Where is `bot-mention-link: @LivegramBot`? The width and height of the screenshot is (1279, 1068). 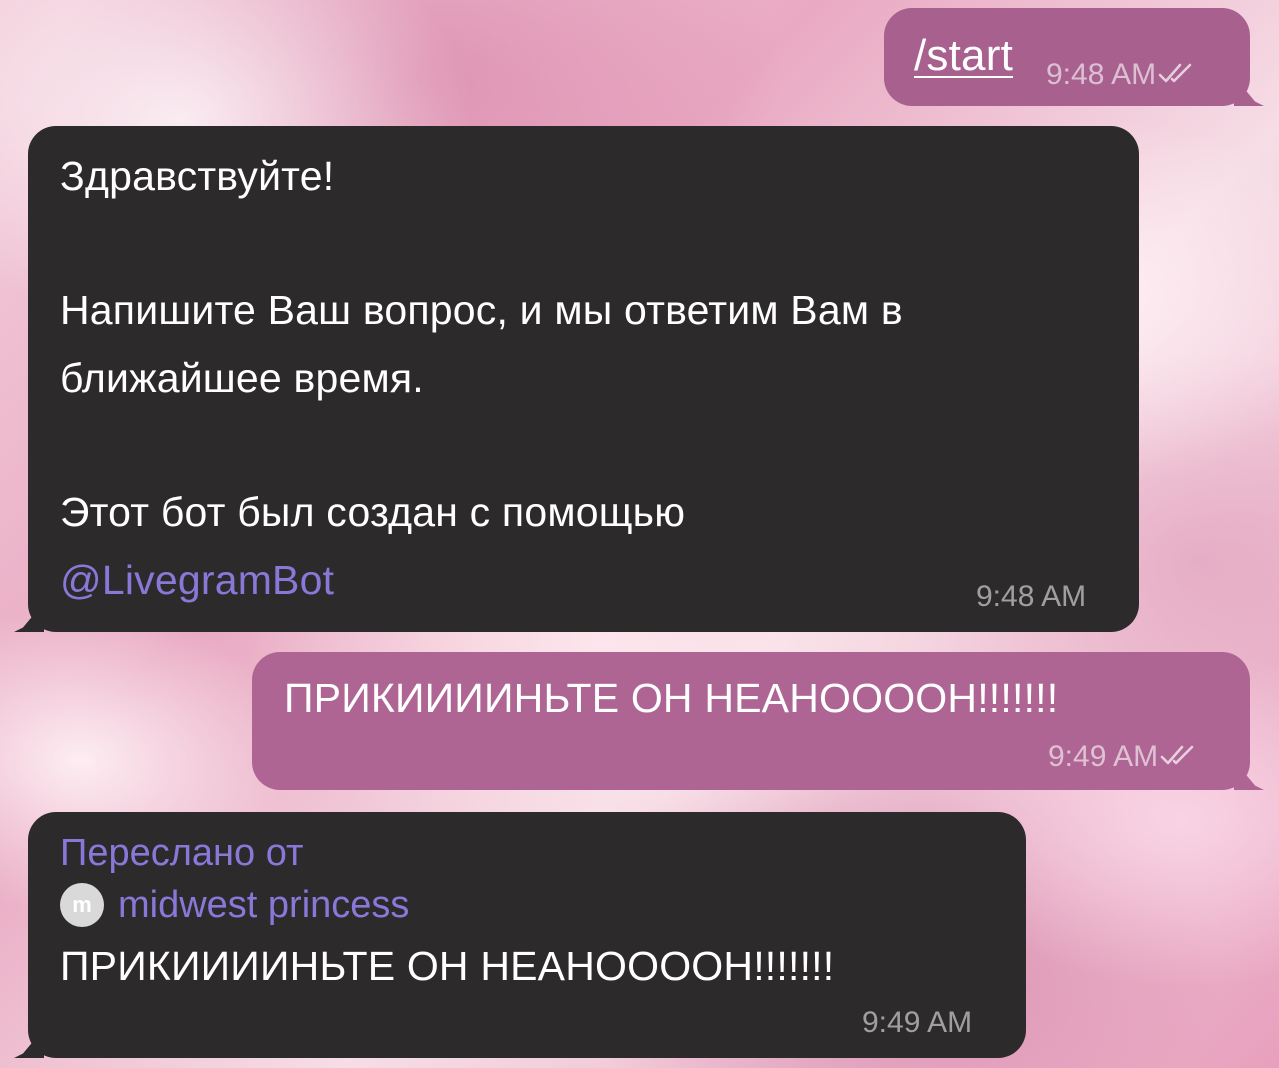 bot-mention-link: @LivegramBot is located at coordinates (197, 580).